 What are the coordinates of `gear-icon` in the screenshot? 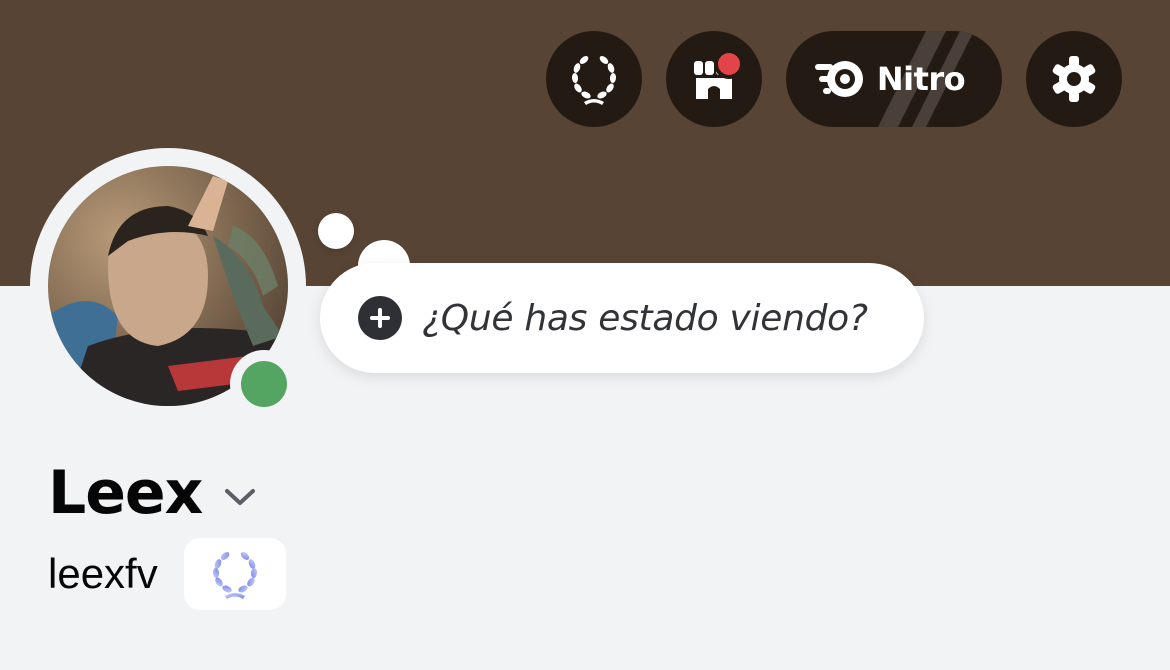 It's located at (1074, 79).